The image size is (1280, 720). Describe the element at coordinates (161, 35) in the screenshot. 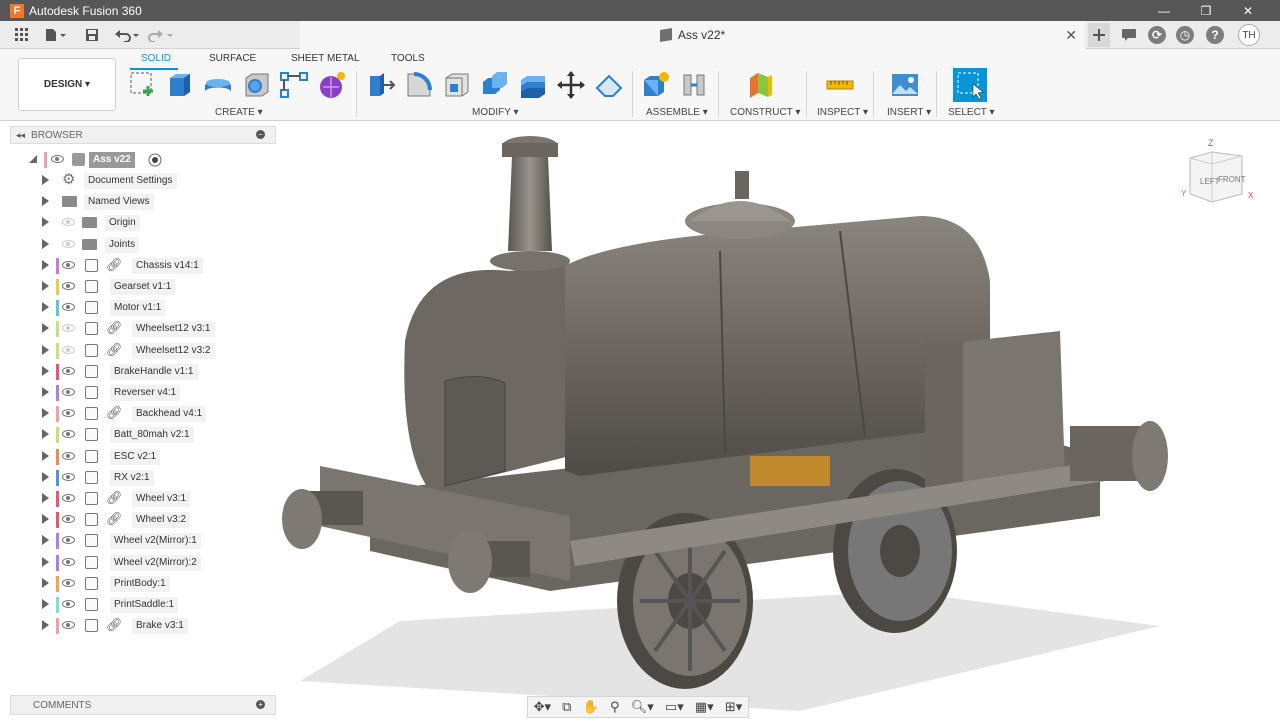

I see `redo-icon` at that location.